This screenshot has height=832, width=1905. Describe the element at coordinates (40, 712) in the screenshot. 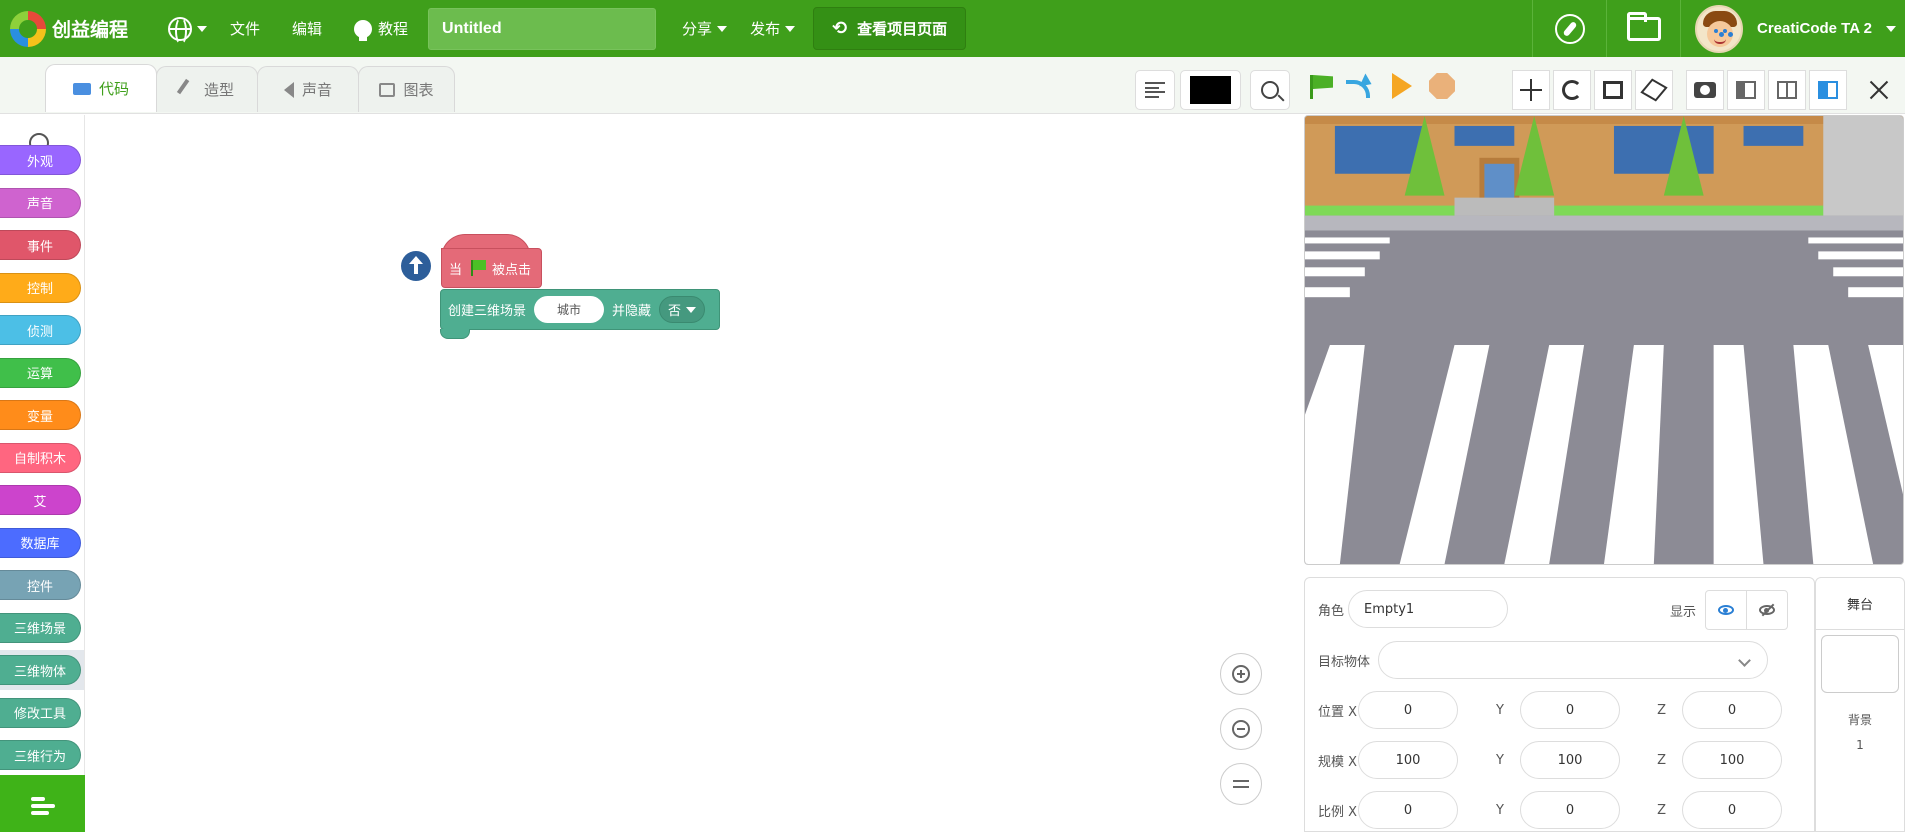

I see `category-item: 修改工具` at that location.